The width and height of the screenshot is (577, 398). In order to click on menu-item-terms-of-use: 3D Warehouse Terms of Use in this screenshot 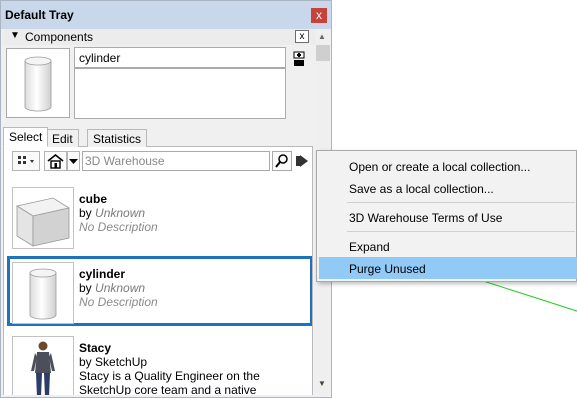, I will do `click(448, 217)`.